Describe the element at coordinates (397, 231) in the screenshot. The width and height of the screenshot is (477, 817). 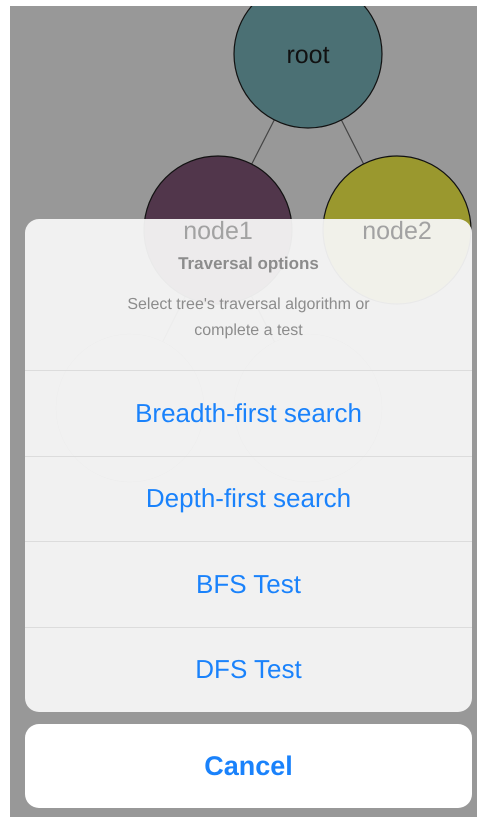
I see `node-label: node2` at that location.